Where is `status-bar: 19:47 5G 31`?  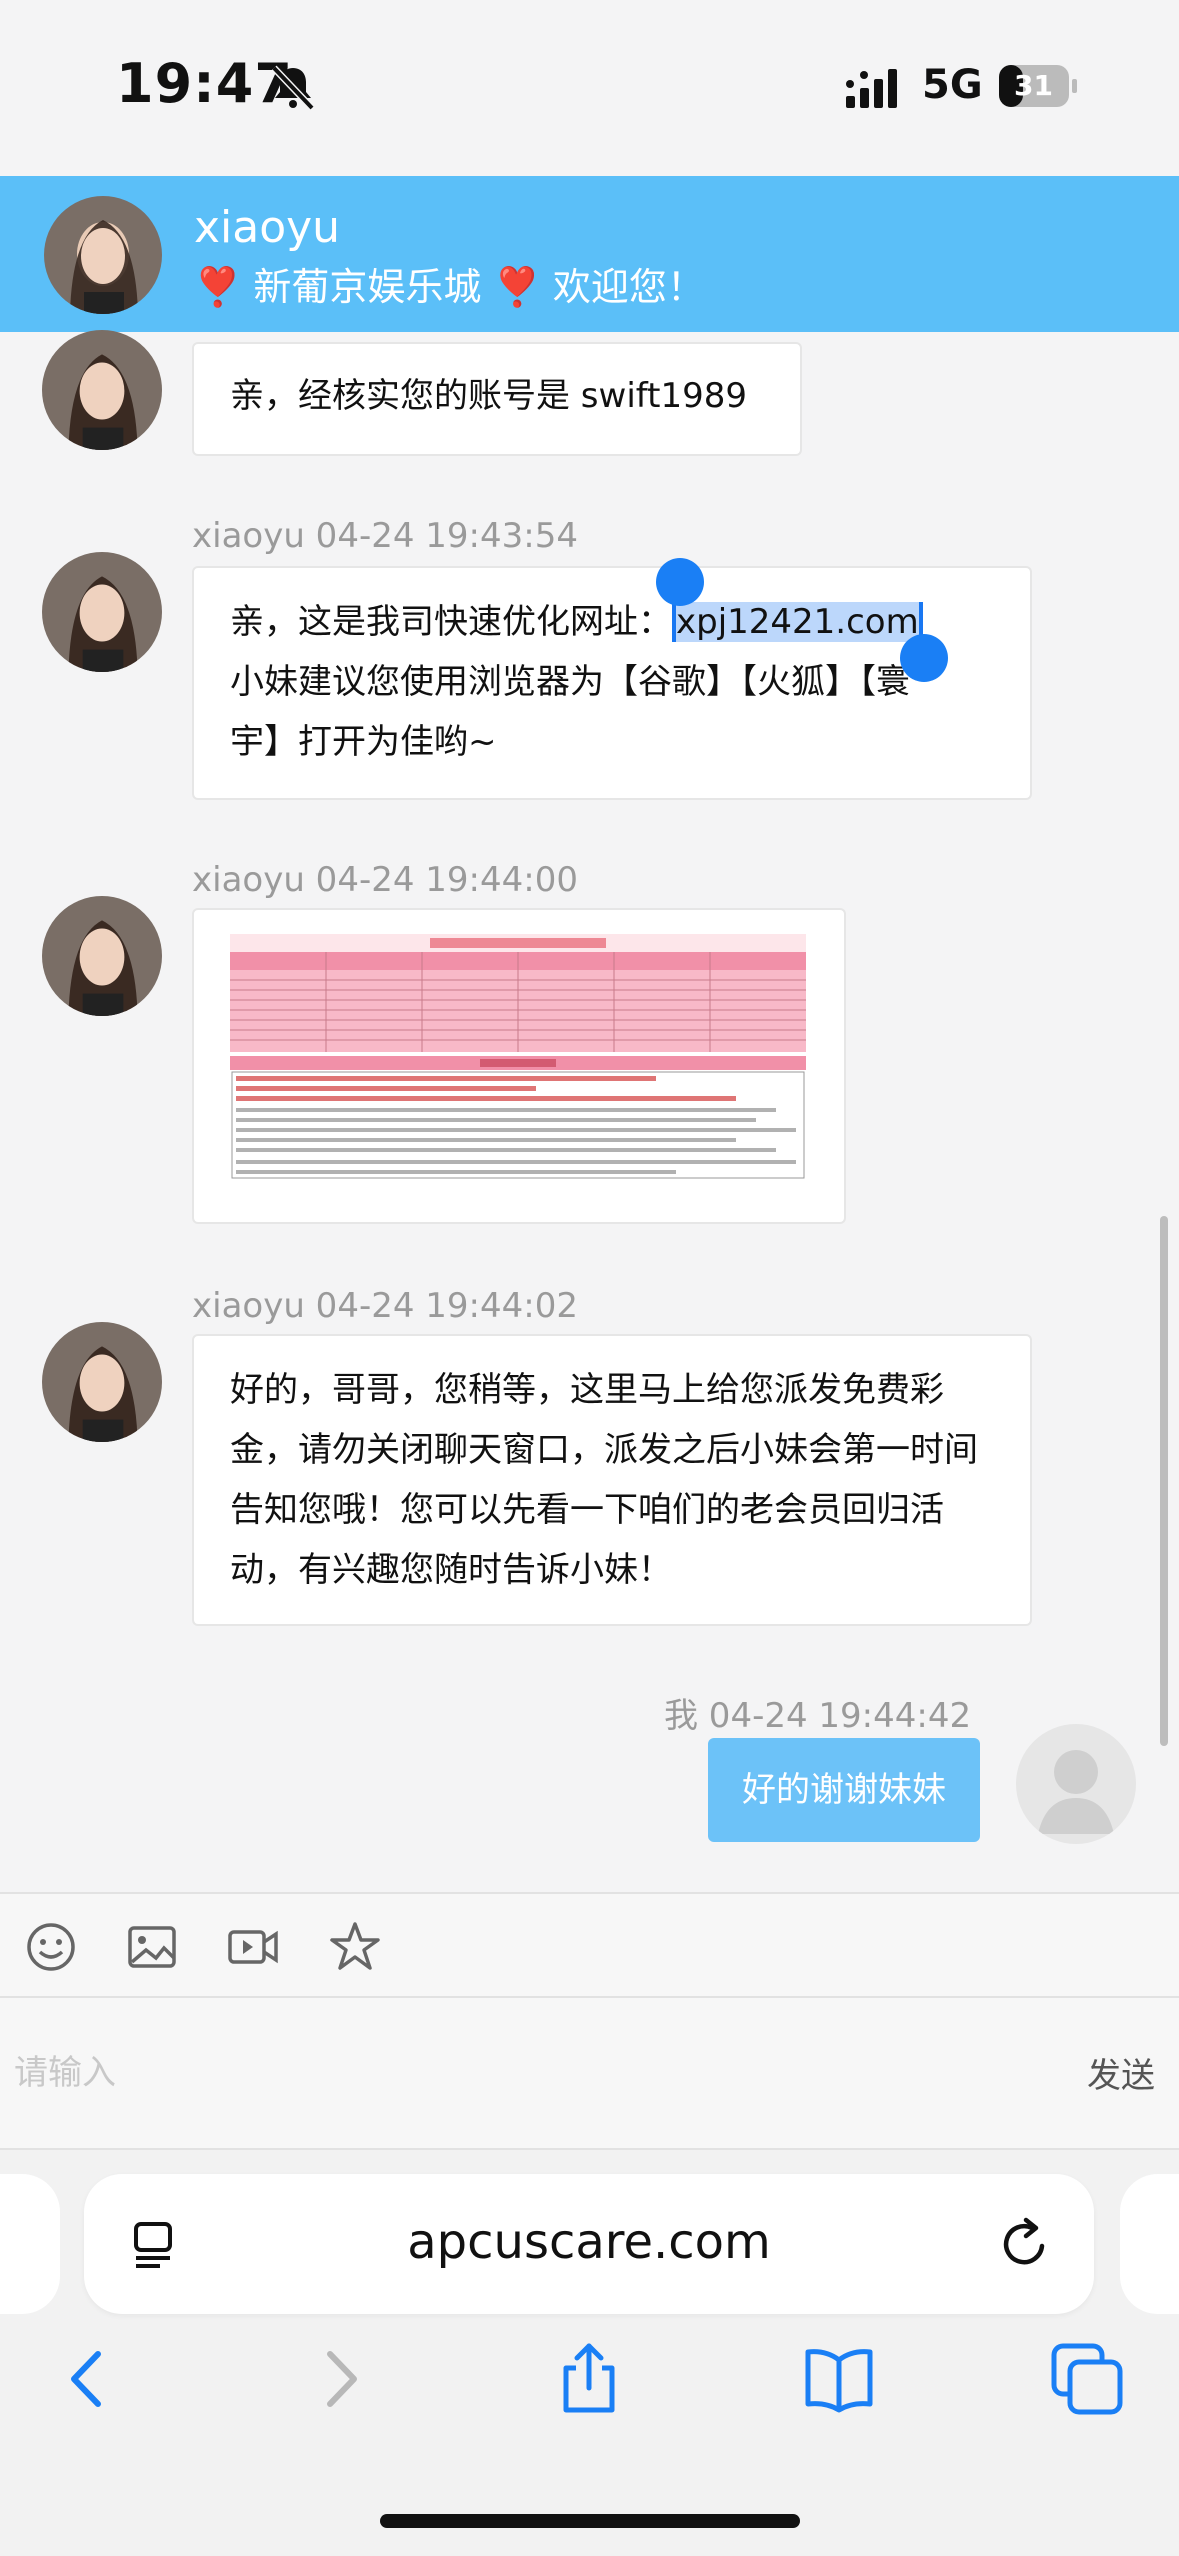 status-bar: 19:47 5G 31 is located at coordinates (589, 88).